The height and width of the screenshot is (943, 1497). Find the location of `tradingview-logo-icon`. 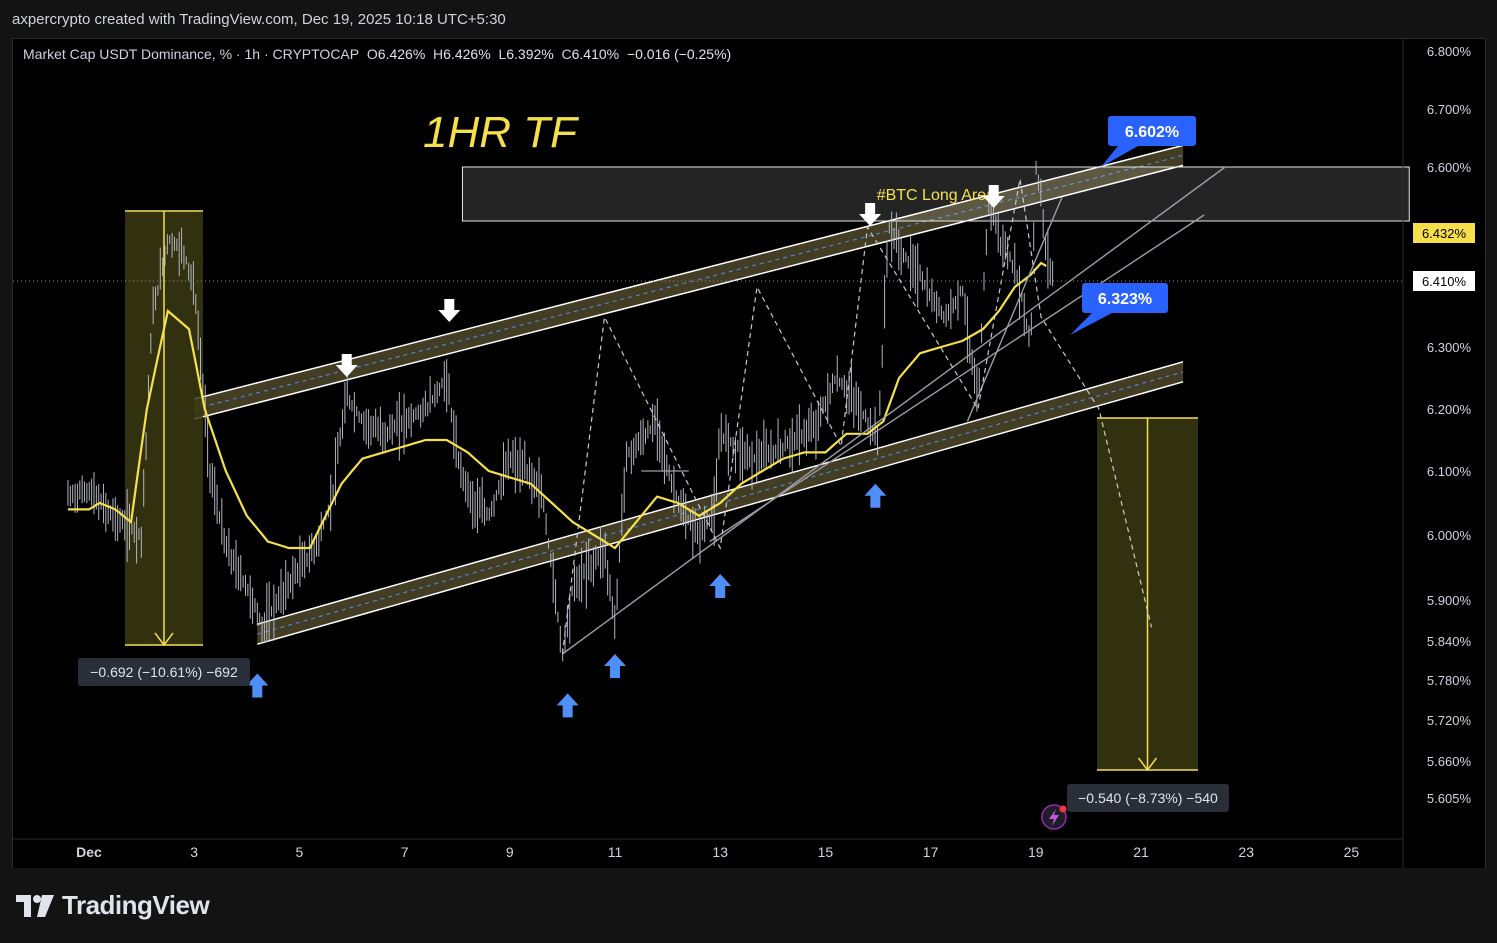

tradingview-logo-icon is located at coordinates (35, 905).